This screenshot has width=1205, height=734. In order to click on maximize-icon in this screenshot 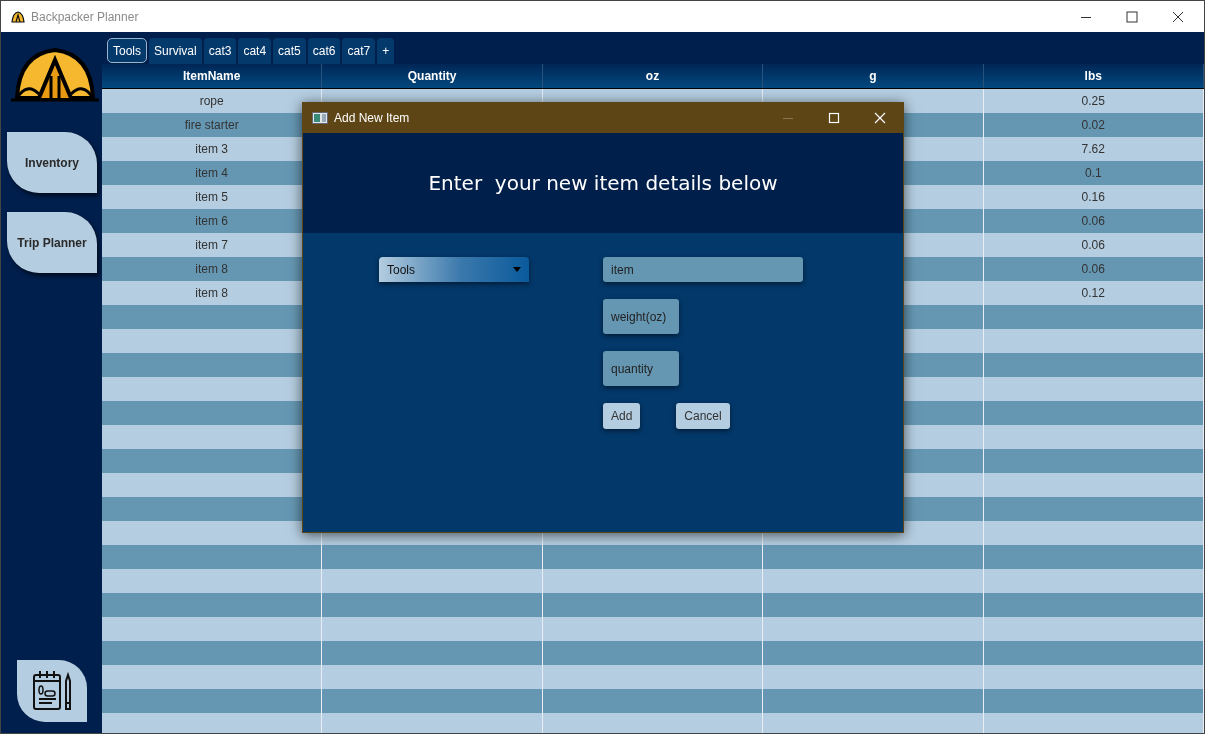, I will do `click(1132, 16)`.